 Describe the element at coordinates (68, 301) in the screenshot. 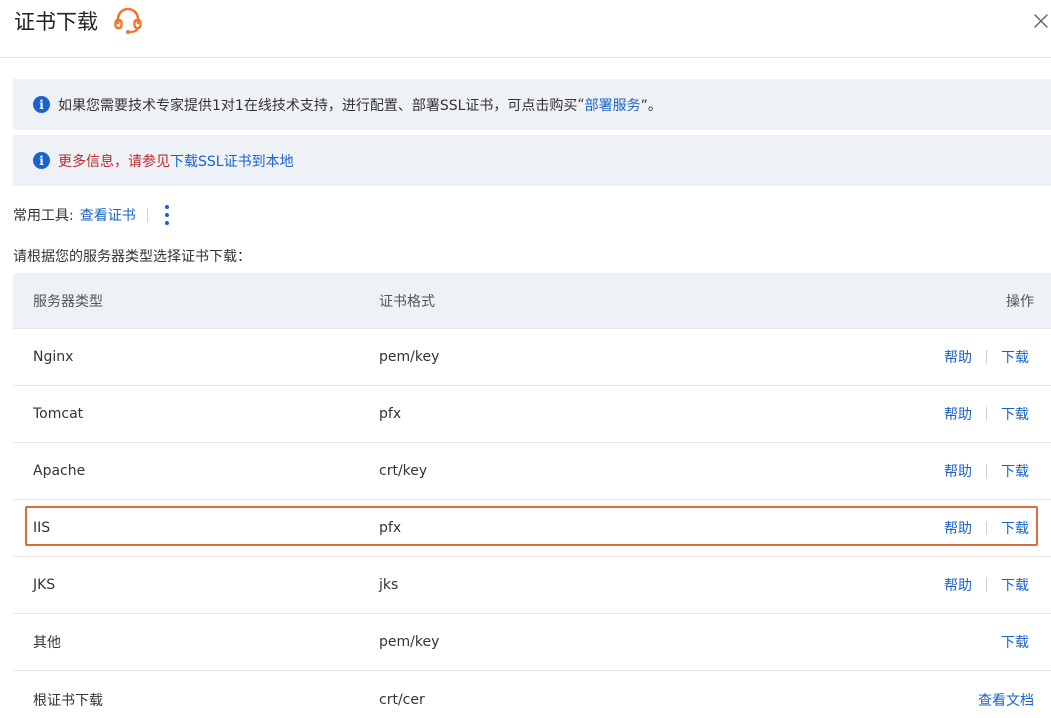

I see `header-server-type: 服务器类型` at that location.